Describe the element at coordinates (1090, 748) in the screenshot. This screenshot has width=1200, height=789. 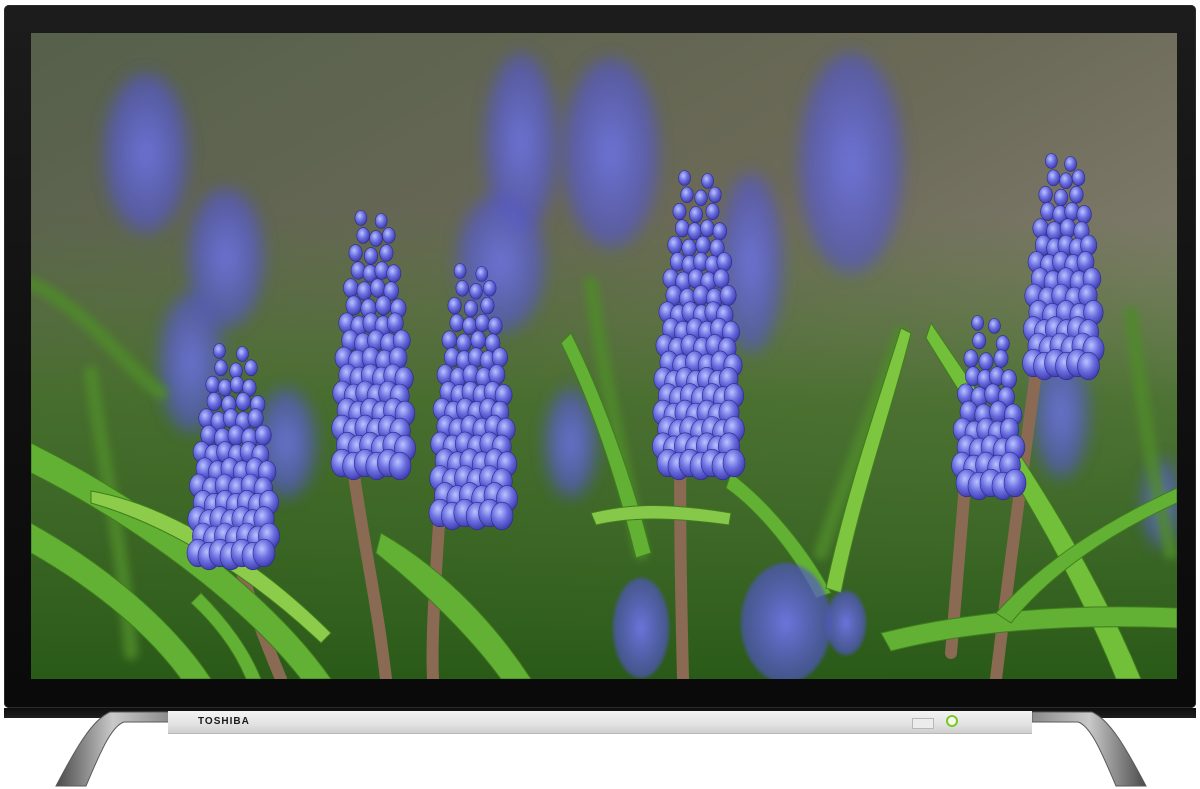
I see `right-stand` at that location.